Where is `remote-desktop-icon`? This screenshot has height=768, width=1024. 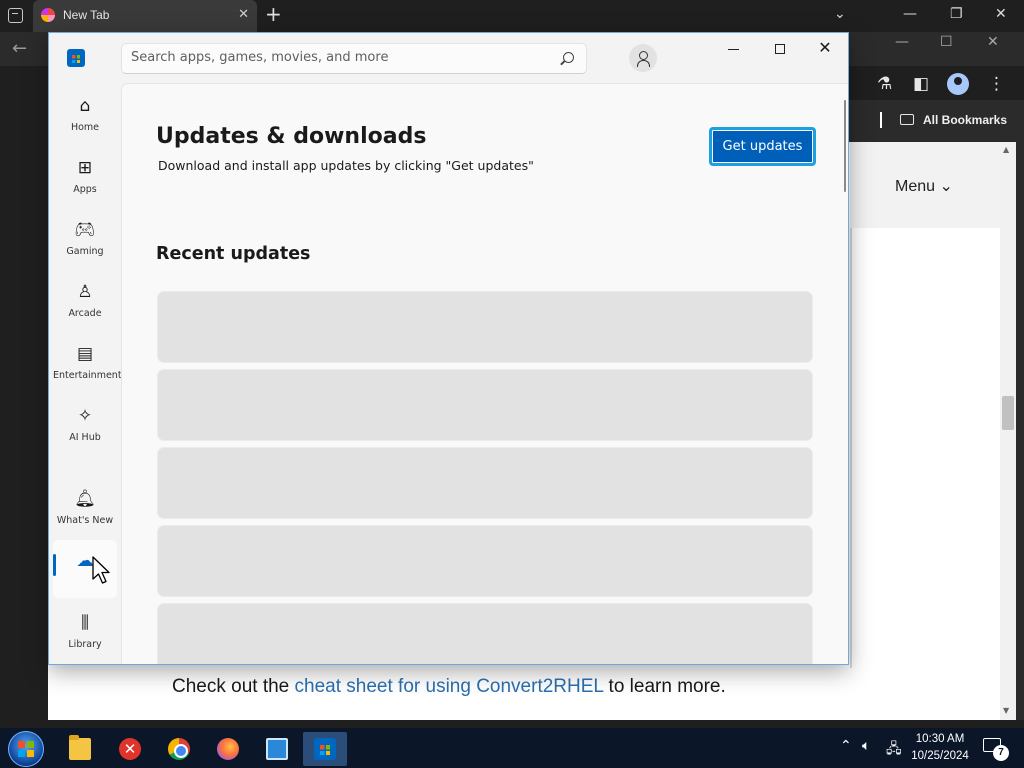 remote-desktop-icon is located at coordinates (277, 749).